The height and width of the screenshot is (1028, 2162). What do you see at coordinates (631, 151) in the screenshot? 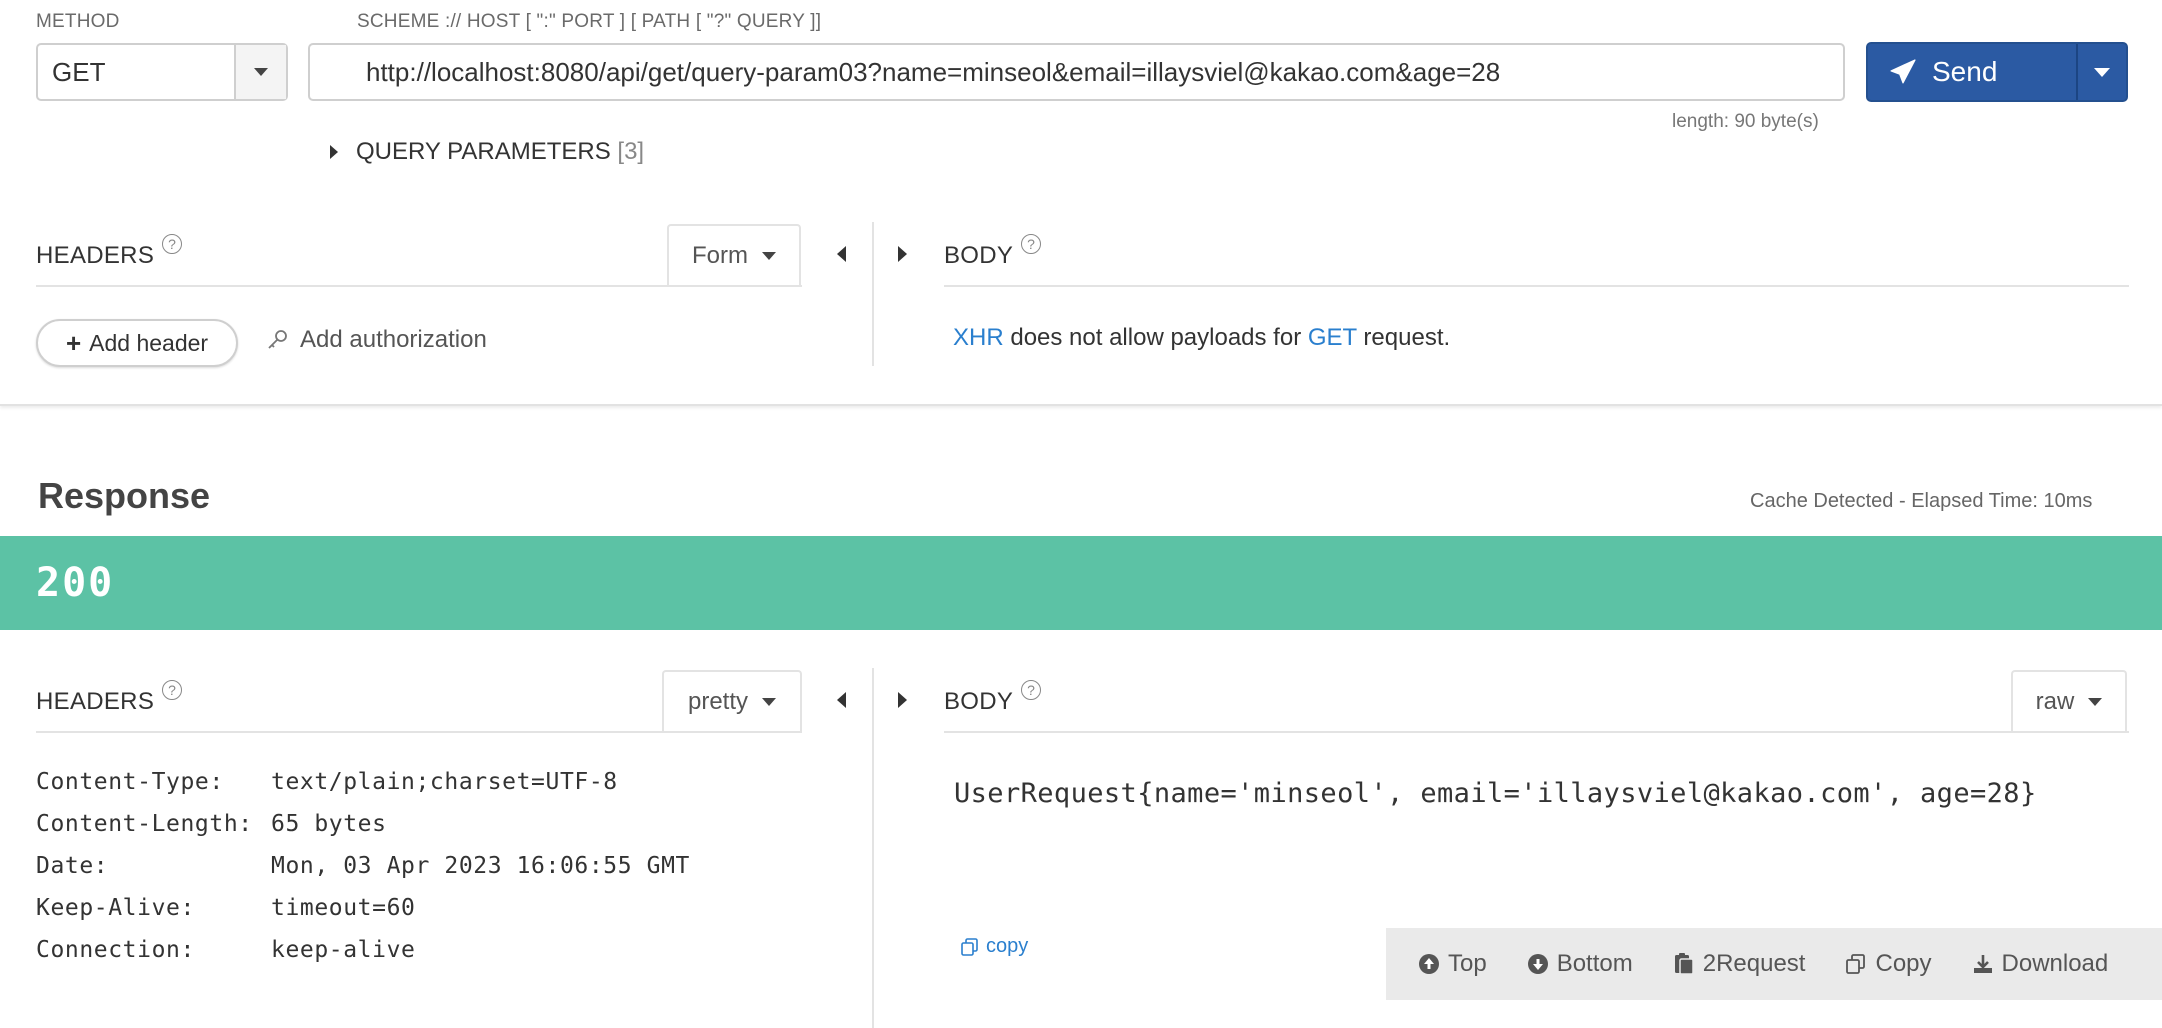
I see `query-parameters-count: [3]` at bounding box center [631, 151].